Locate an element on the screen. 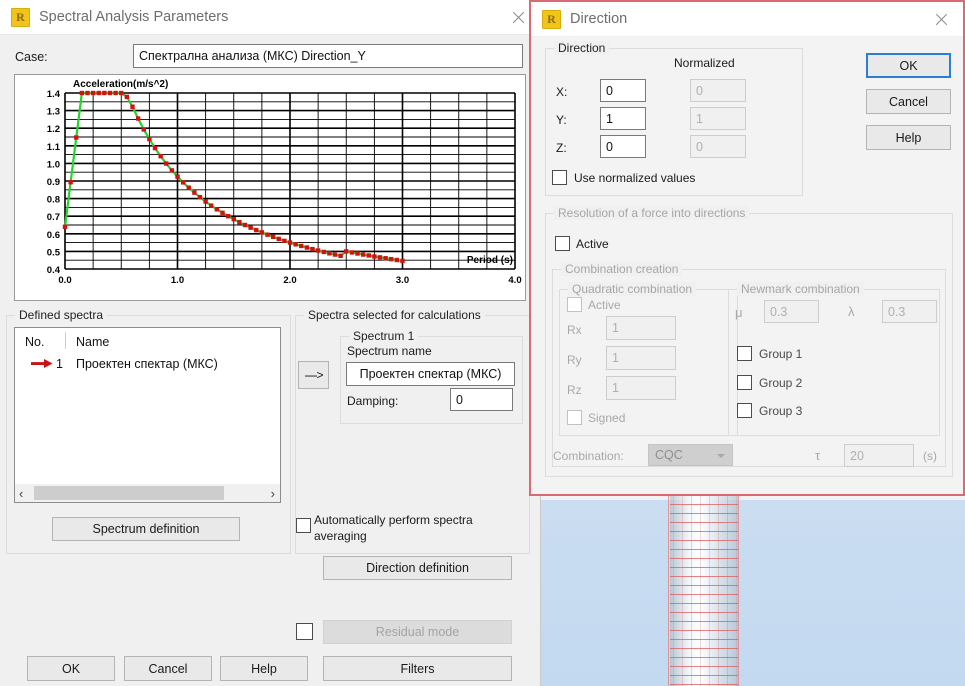  signed-checkbox is located at coordinates (574, 417).